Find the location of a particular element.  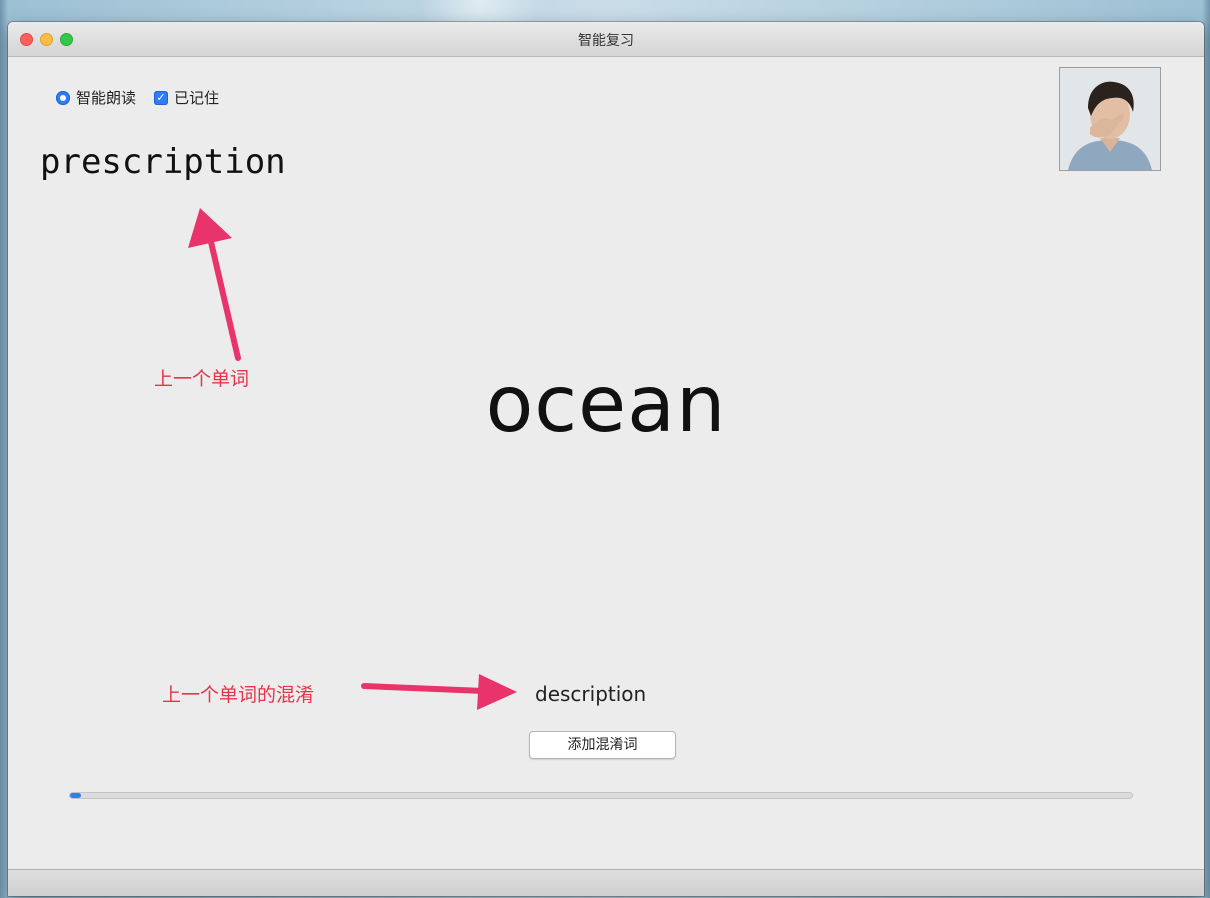

arrow-head-previous is located at coordinates (210, 228).